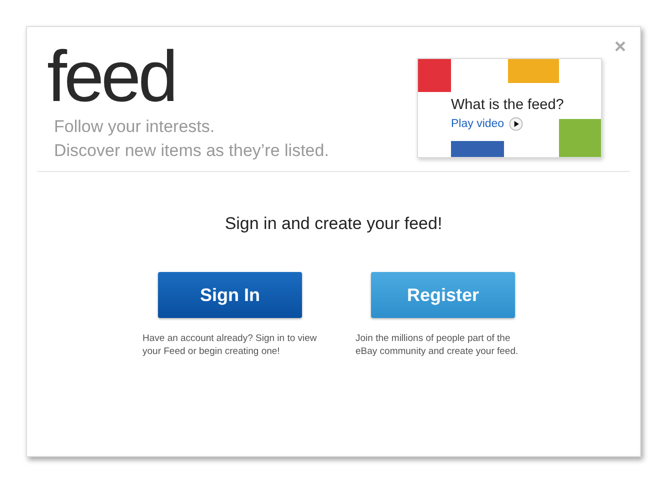 This screenshot has width=668, height=494. Describe the element at coordinates (230, 345) in the screenshot. I see `description: Have an account already? Sign in to view your Feed or begin creating one!` at that location.